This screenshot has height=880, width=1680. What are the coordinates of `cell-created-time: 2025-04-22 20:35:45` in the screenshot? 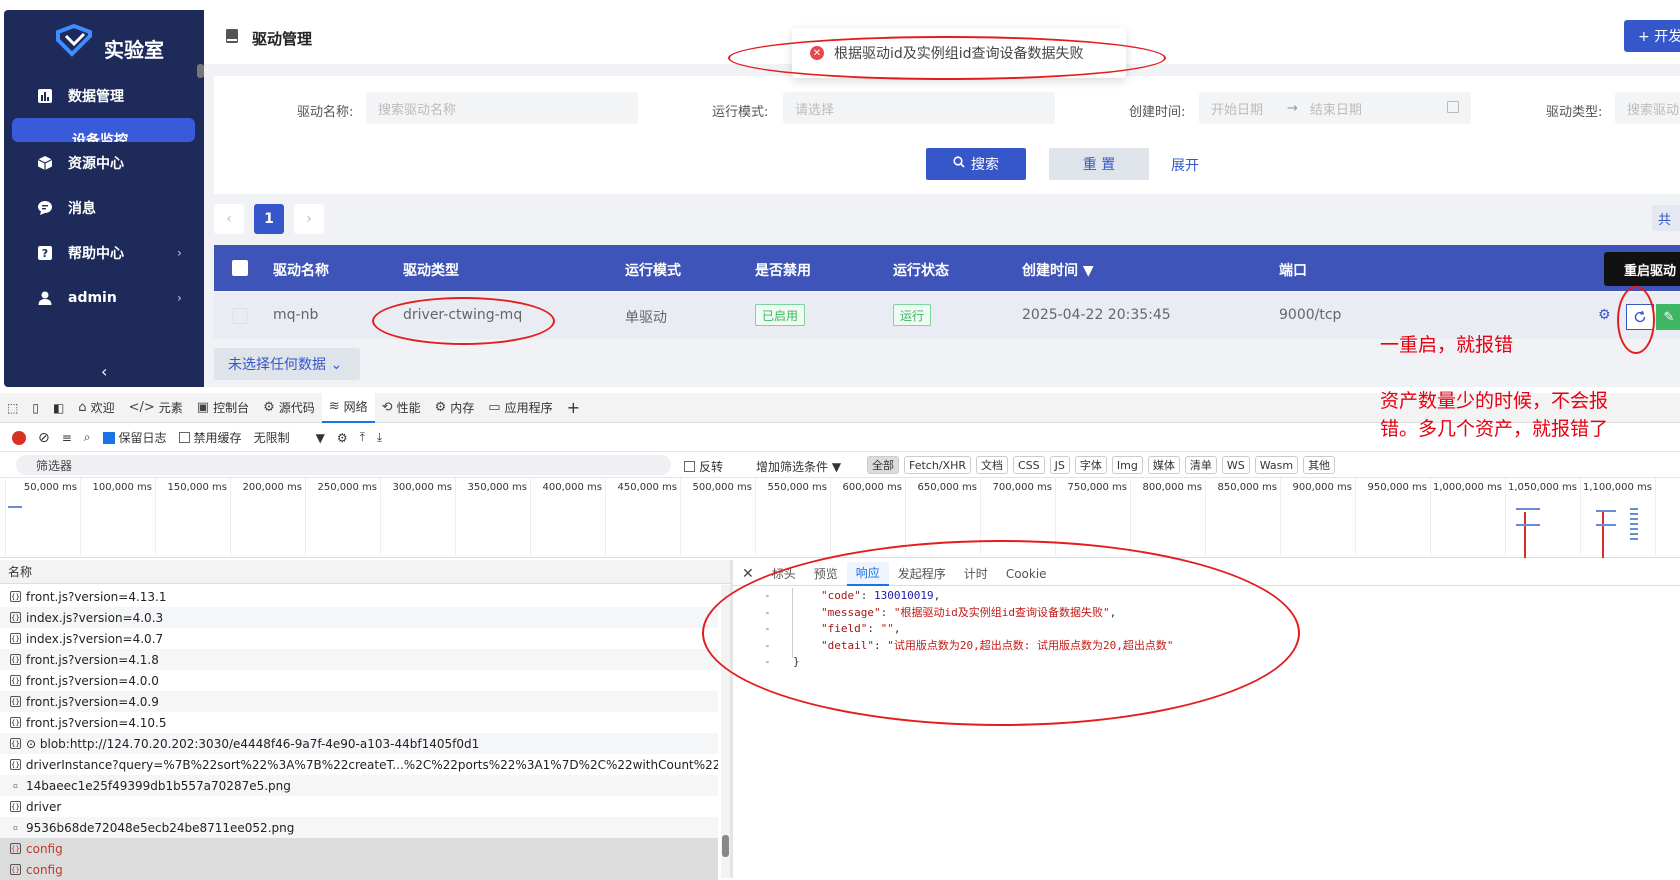 It's located at (1096, 315).